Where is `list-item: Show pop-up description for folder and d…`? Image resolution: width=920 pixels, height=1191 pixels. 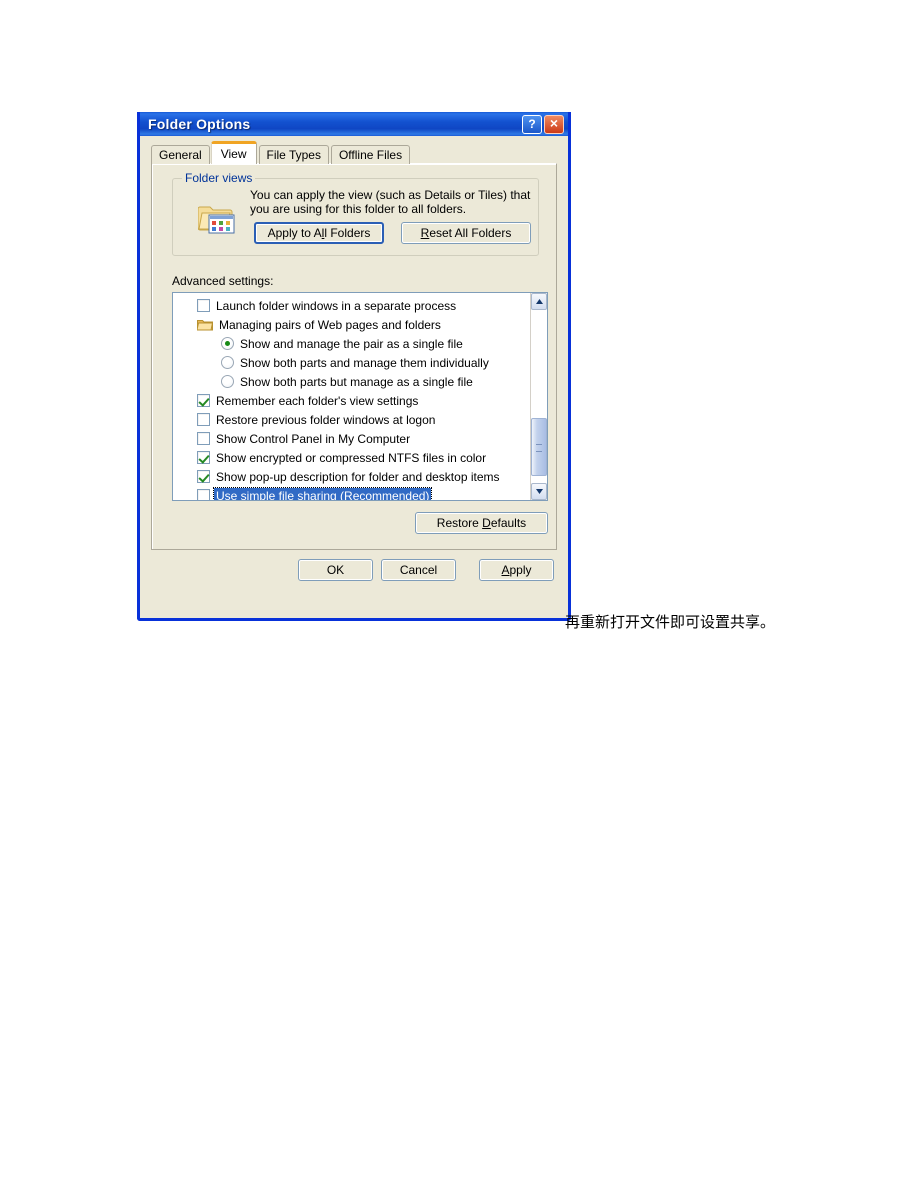 list-item: Show pop-up description for folder and d… is located at coordinates (351, 476).